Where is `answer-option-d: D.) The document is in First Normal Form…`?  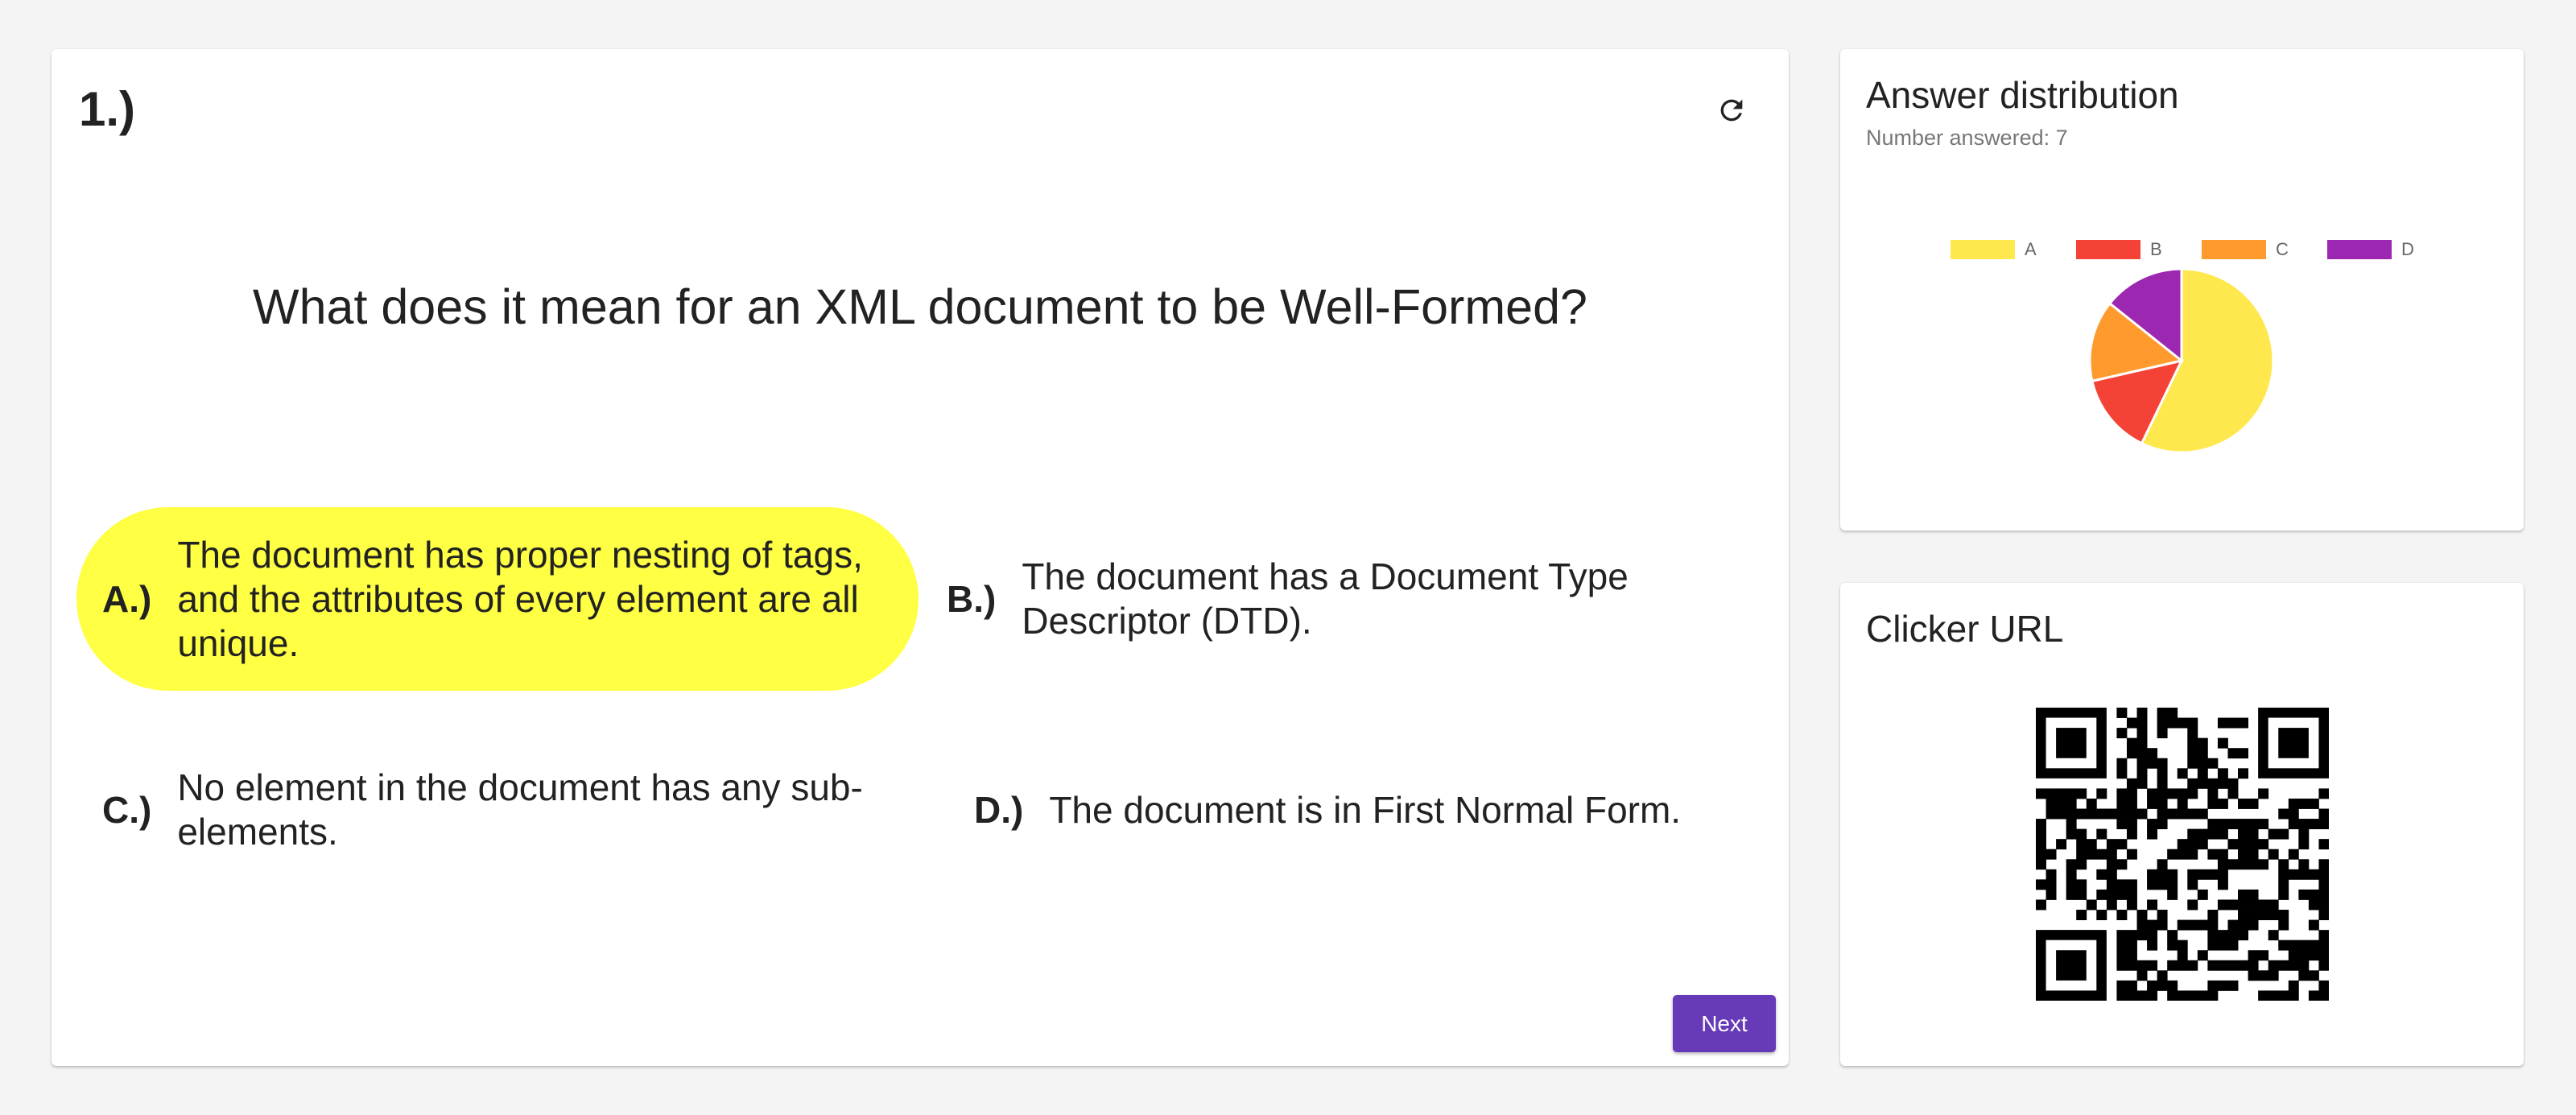 answer-option-d: D.) The document is in First Normal Form… is located at coordinates (1376, 810).